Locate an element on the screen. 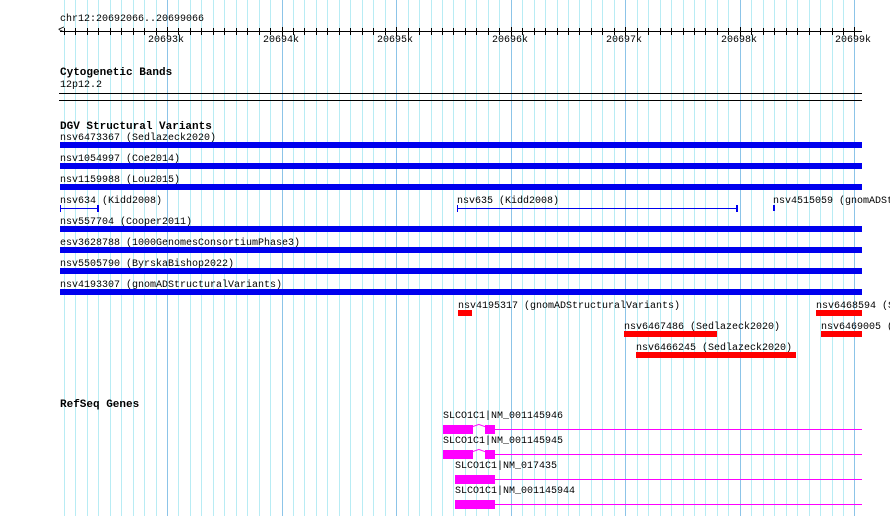 The image size is (890, 516). ruler-tick-label: 20696k is located at coordinates (510, 40).